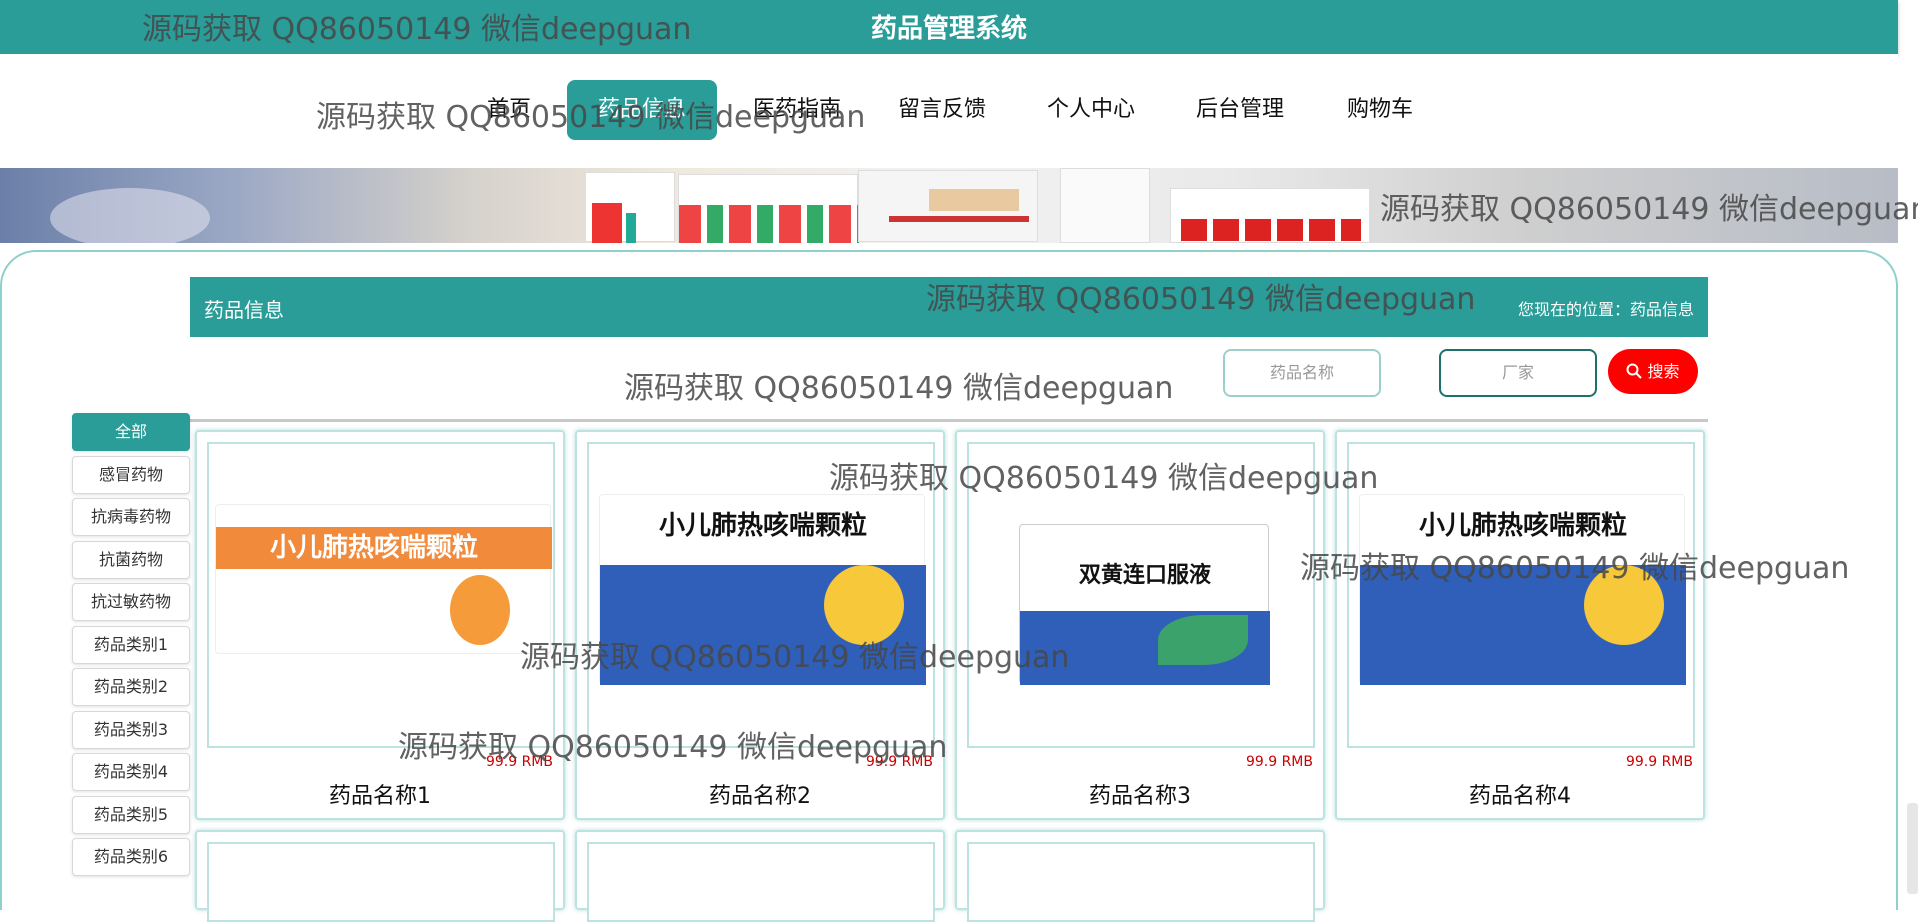  Describe the element at coordinates (1203, 640) in the screenshot. I see `leaf-graphic` at that location.